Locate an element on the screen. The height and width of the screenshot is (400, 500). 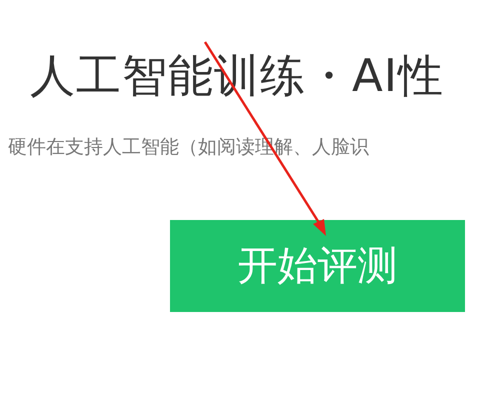
start-button: 开始评测 is located at coordinates (317, 266).